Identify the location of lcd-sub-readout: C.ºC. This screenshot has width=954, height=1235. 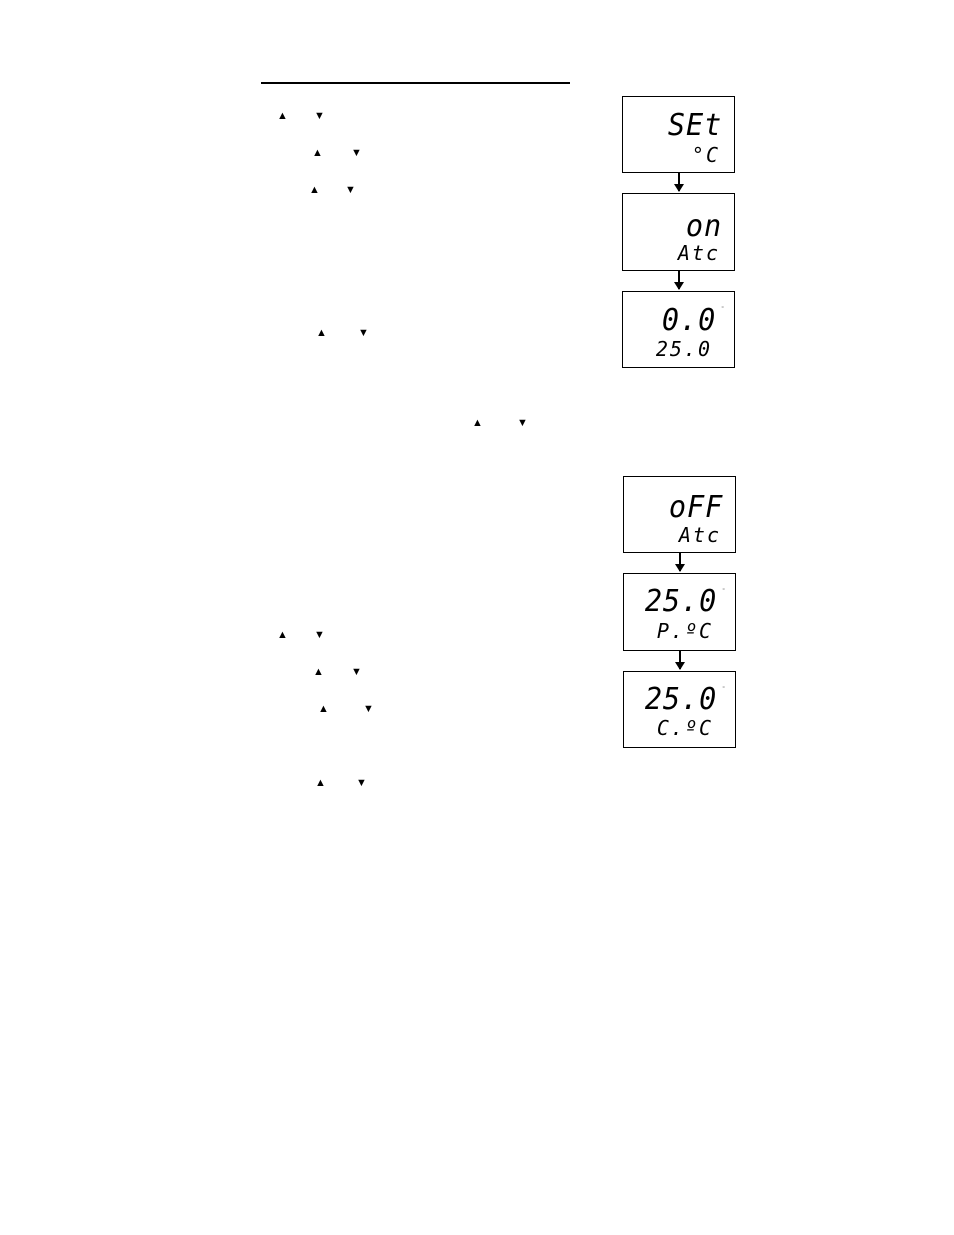
(684, 728).